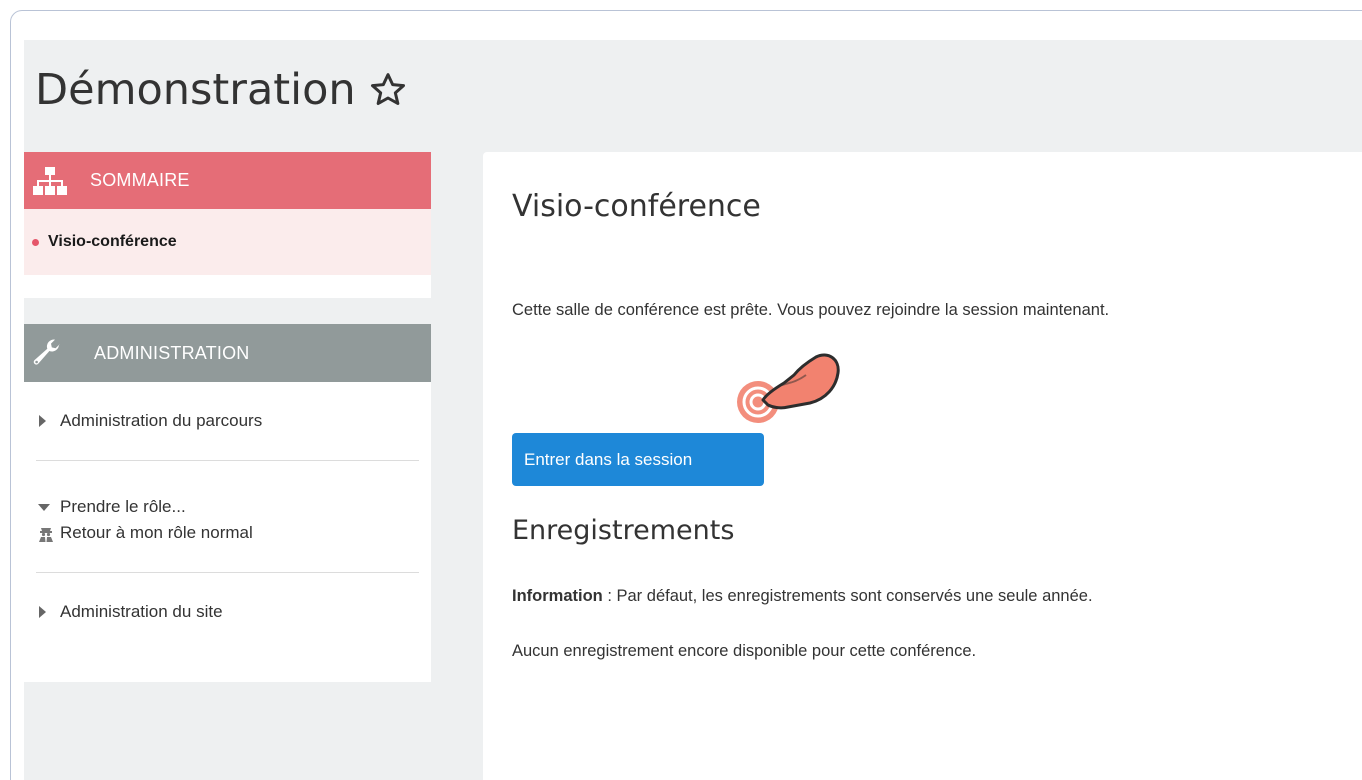 The width and height of the screenshot is (1362, 780). Describe the element at coordinates (112, 241) in the screenshot. I see `sommaire-item-label: Visio-conférence` at that location.